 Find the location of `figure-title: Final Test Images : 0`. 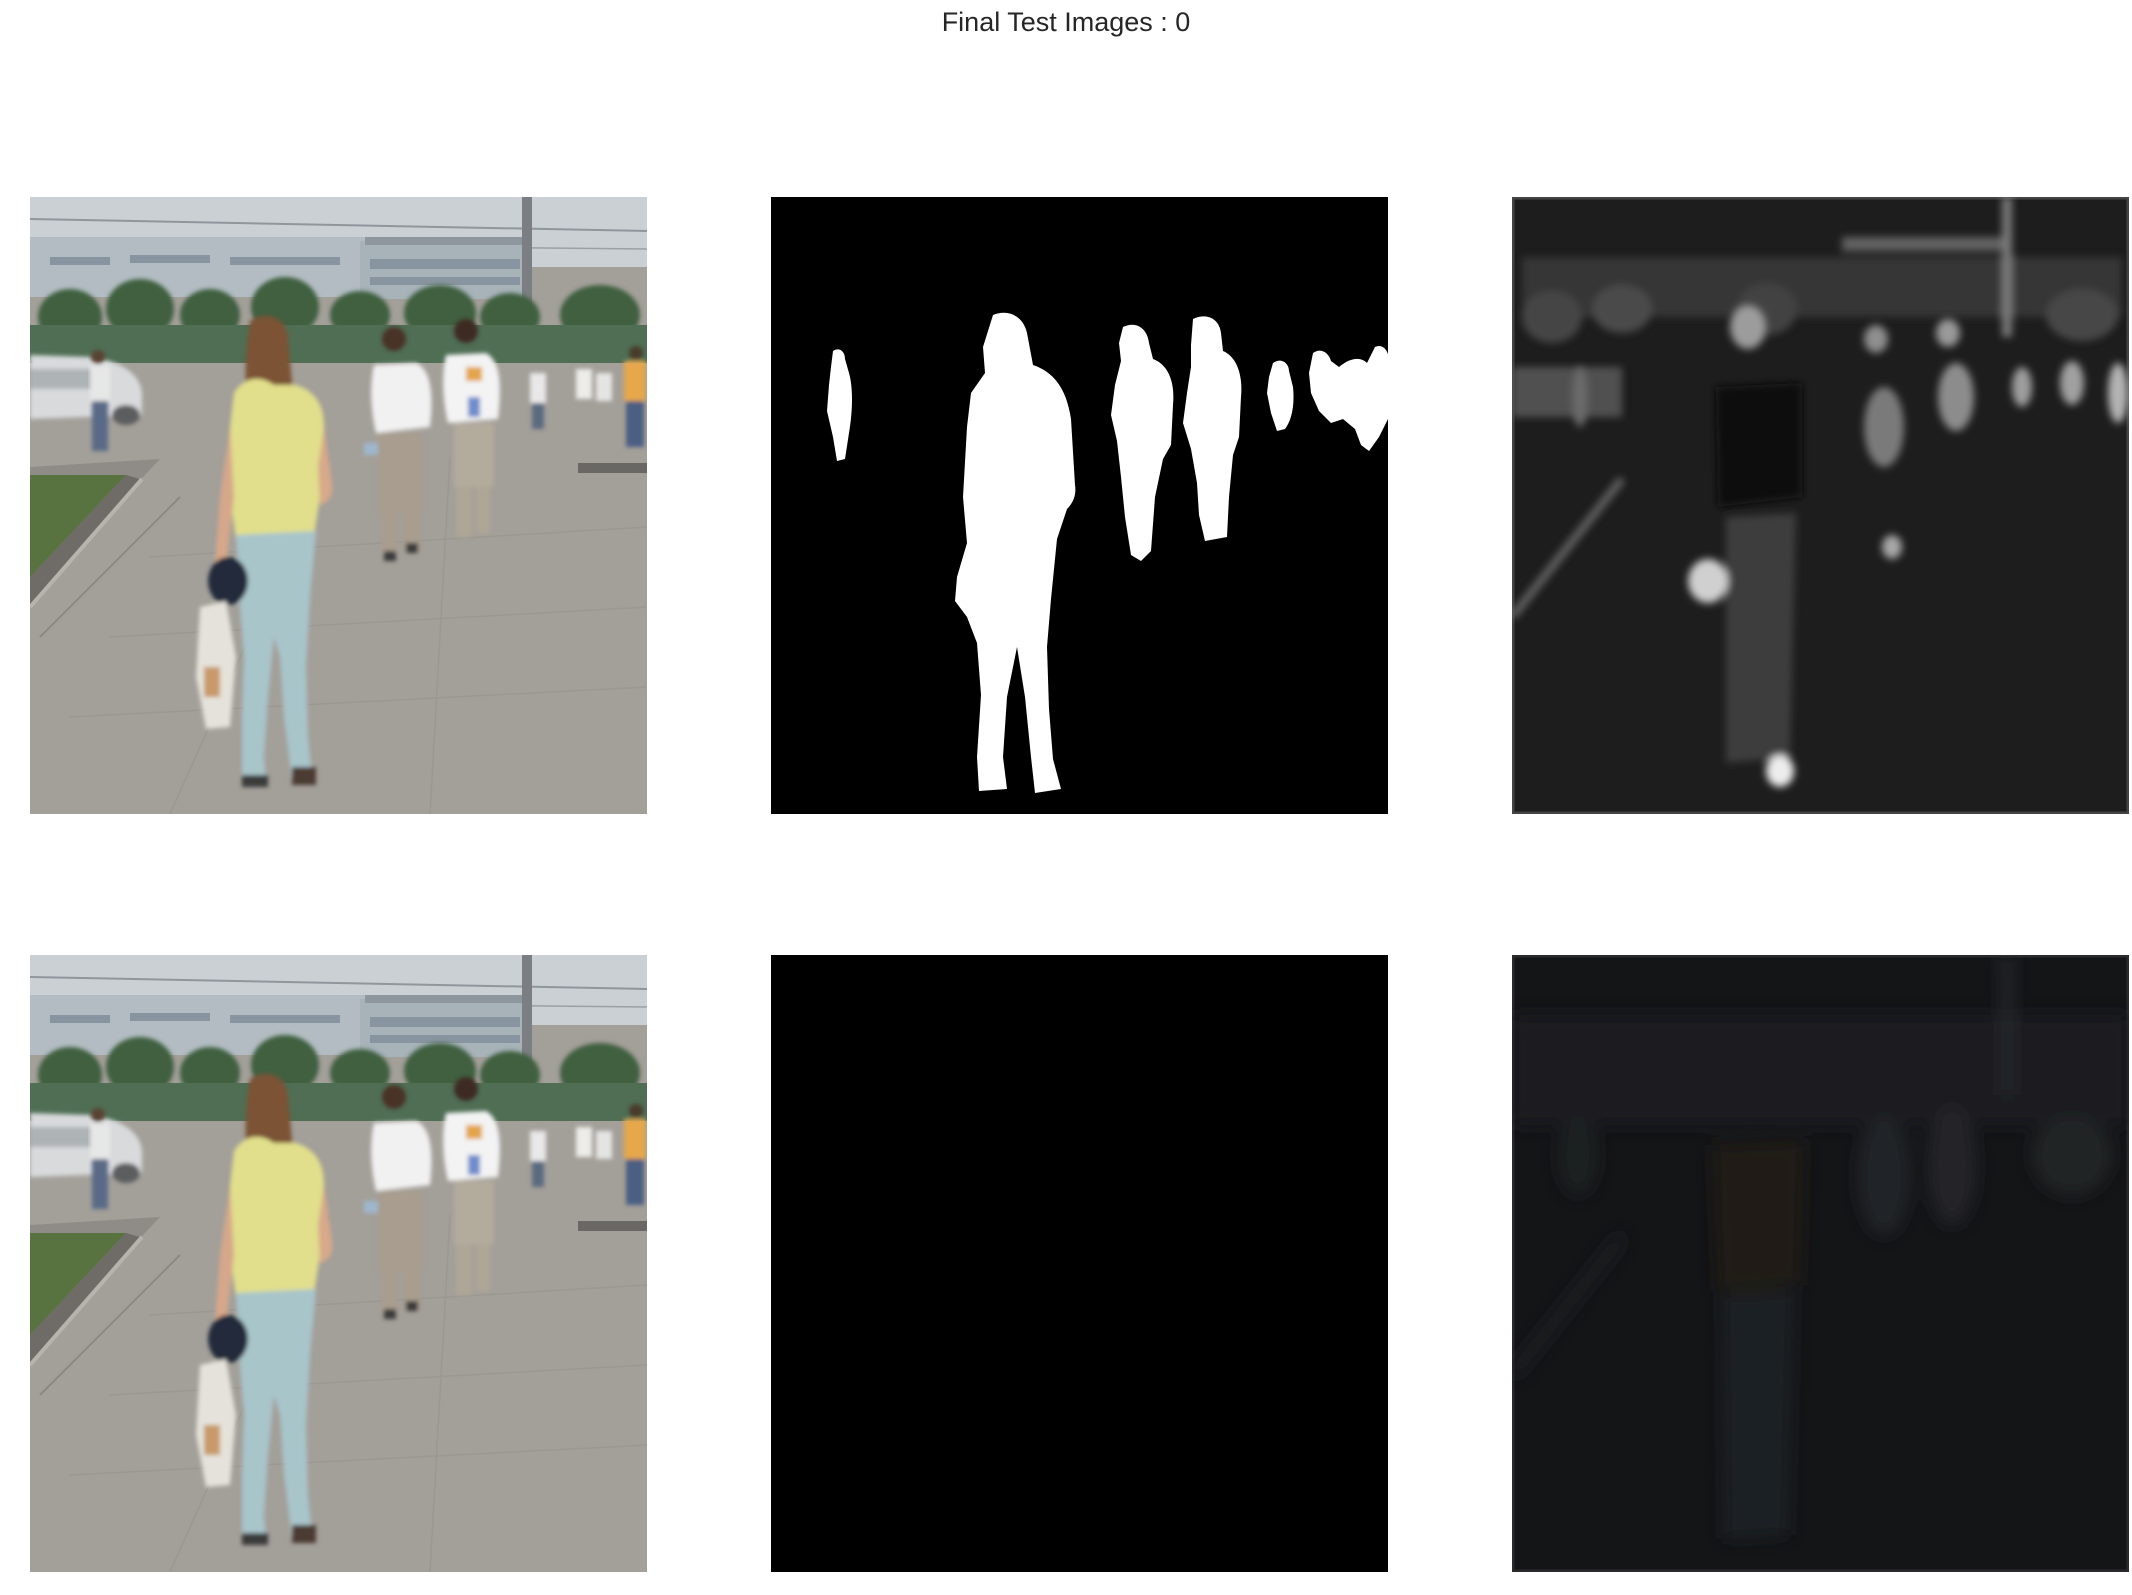

figure-title: Final Test Images : 0 is located at coordinates (1066, 22).